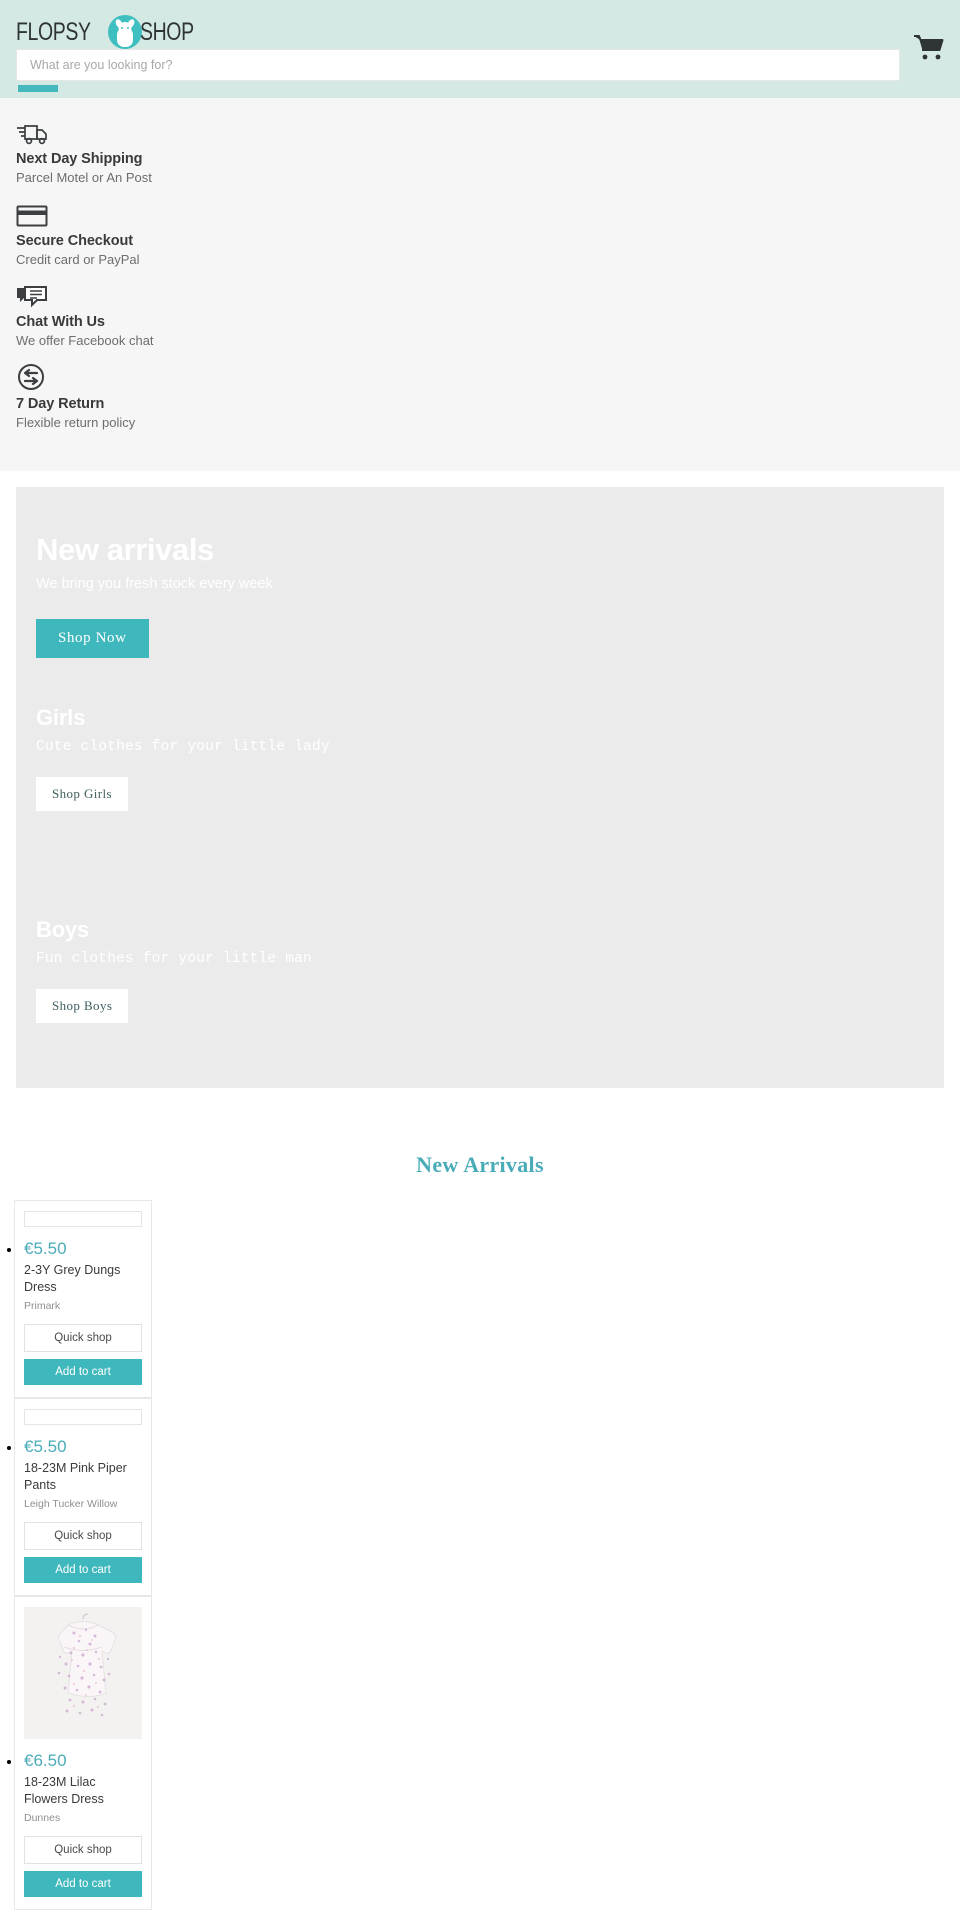 This screenshot has height=1910, width=960. What do you see at coordinates (82, 793) in the screenshot?
I see `shop-girls-button: Shop Girls` at bounding box center [82, 793].